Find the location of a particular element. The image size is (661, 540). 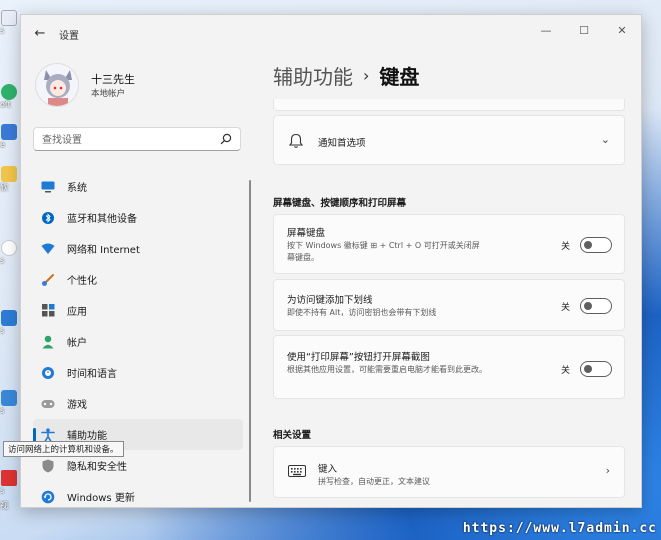

chevron-down-icon: ⌄ is located at coordinates (605, 139).